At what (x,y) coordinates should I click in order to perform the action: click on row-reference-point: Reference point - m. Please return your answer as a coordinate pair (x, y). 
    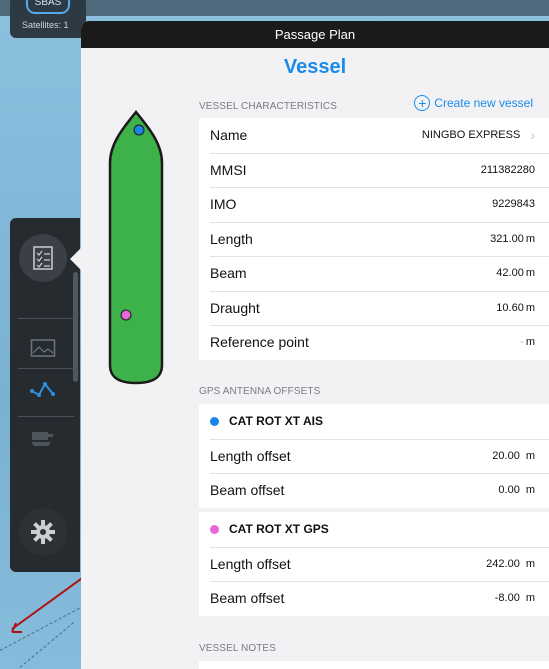
    Looking at the image, I should click on (374, 342).